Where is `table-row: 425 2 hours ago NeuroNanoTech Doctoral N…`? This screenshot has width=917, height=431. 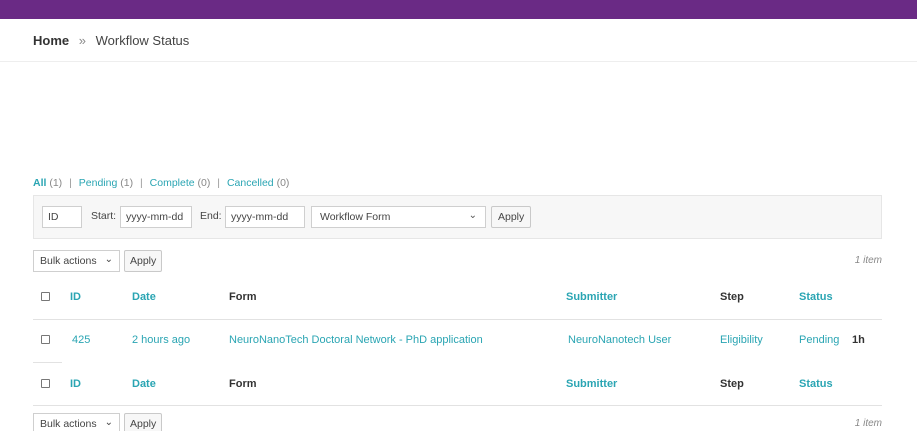
table-row: 425 2 hours ago NeuroNanoTech Doctoral N… is located at coordinates (457, 341).